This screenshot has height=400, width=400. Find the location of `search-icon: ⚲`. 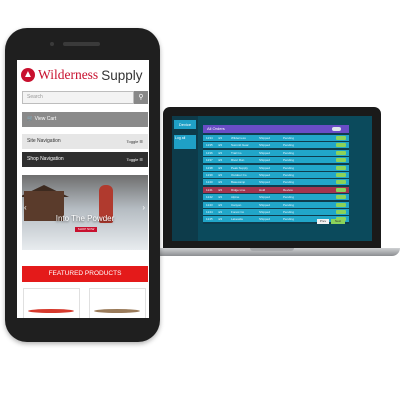

search-icon: ⚲ is located at coordinates (141, 97).